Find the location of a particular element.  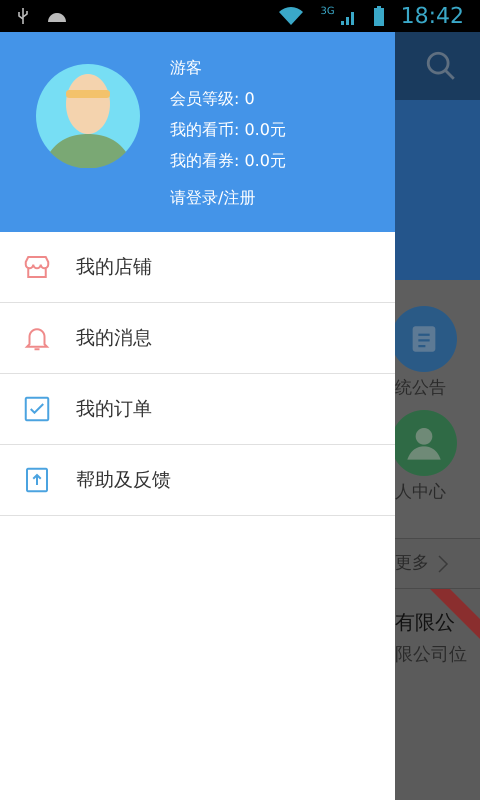

avatar-icon is located at coordinates (88, 116).